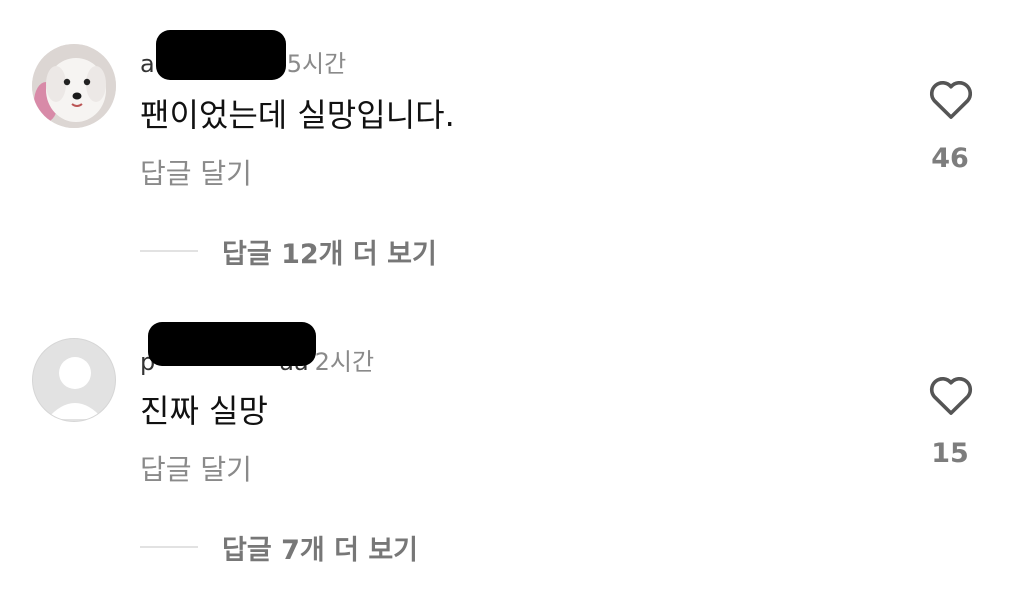  What do you see at coordinates (204, 411) in the screenshot?
I see `comment-text: 진짜 실망` at bounding box center [204, 411].